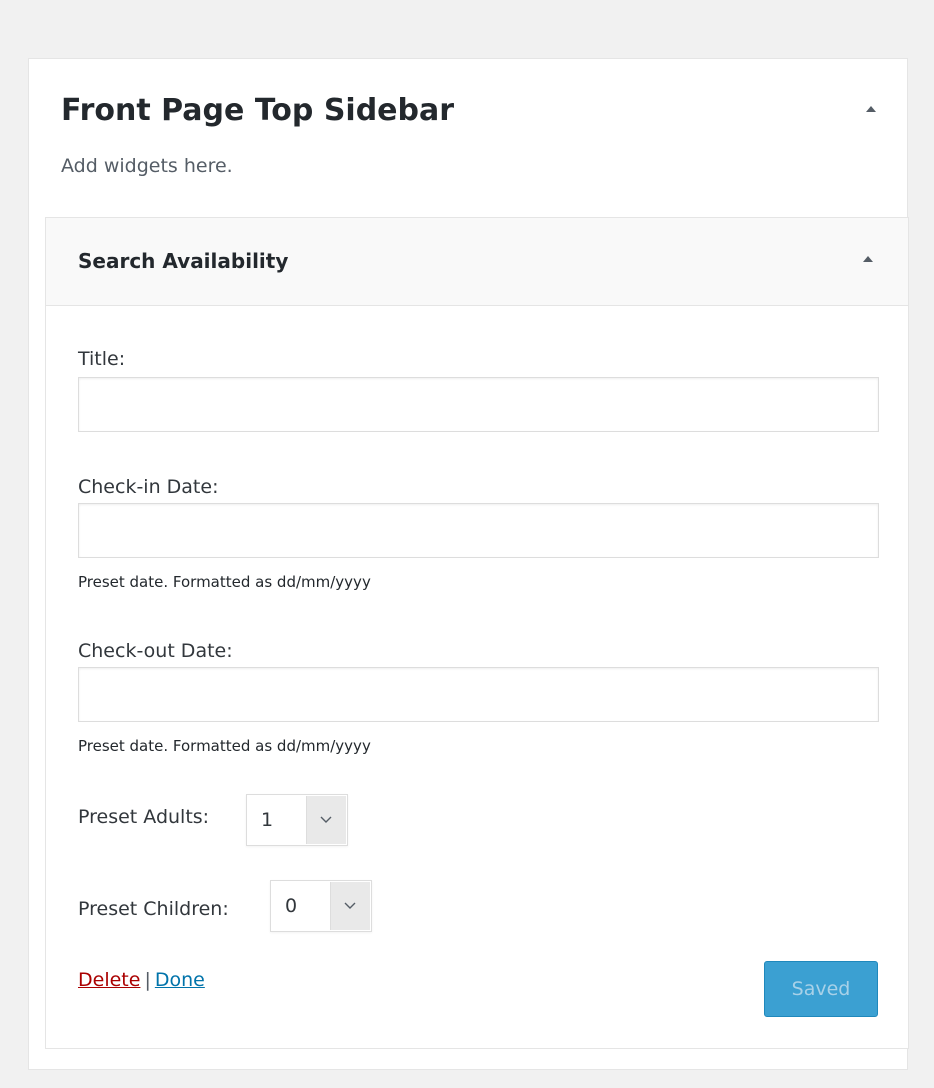 The image size is (934, 1088). Describe the element at coordinates (871, 109) in the screenshot. I see `sidebar-collapse-icon` at that location.